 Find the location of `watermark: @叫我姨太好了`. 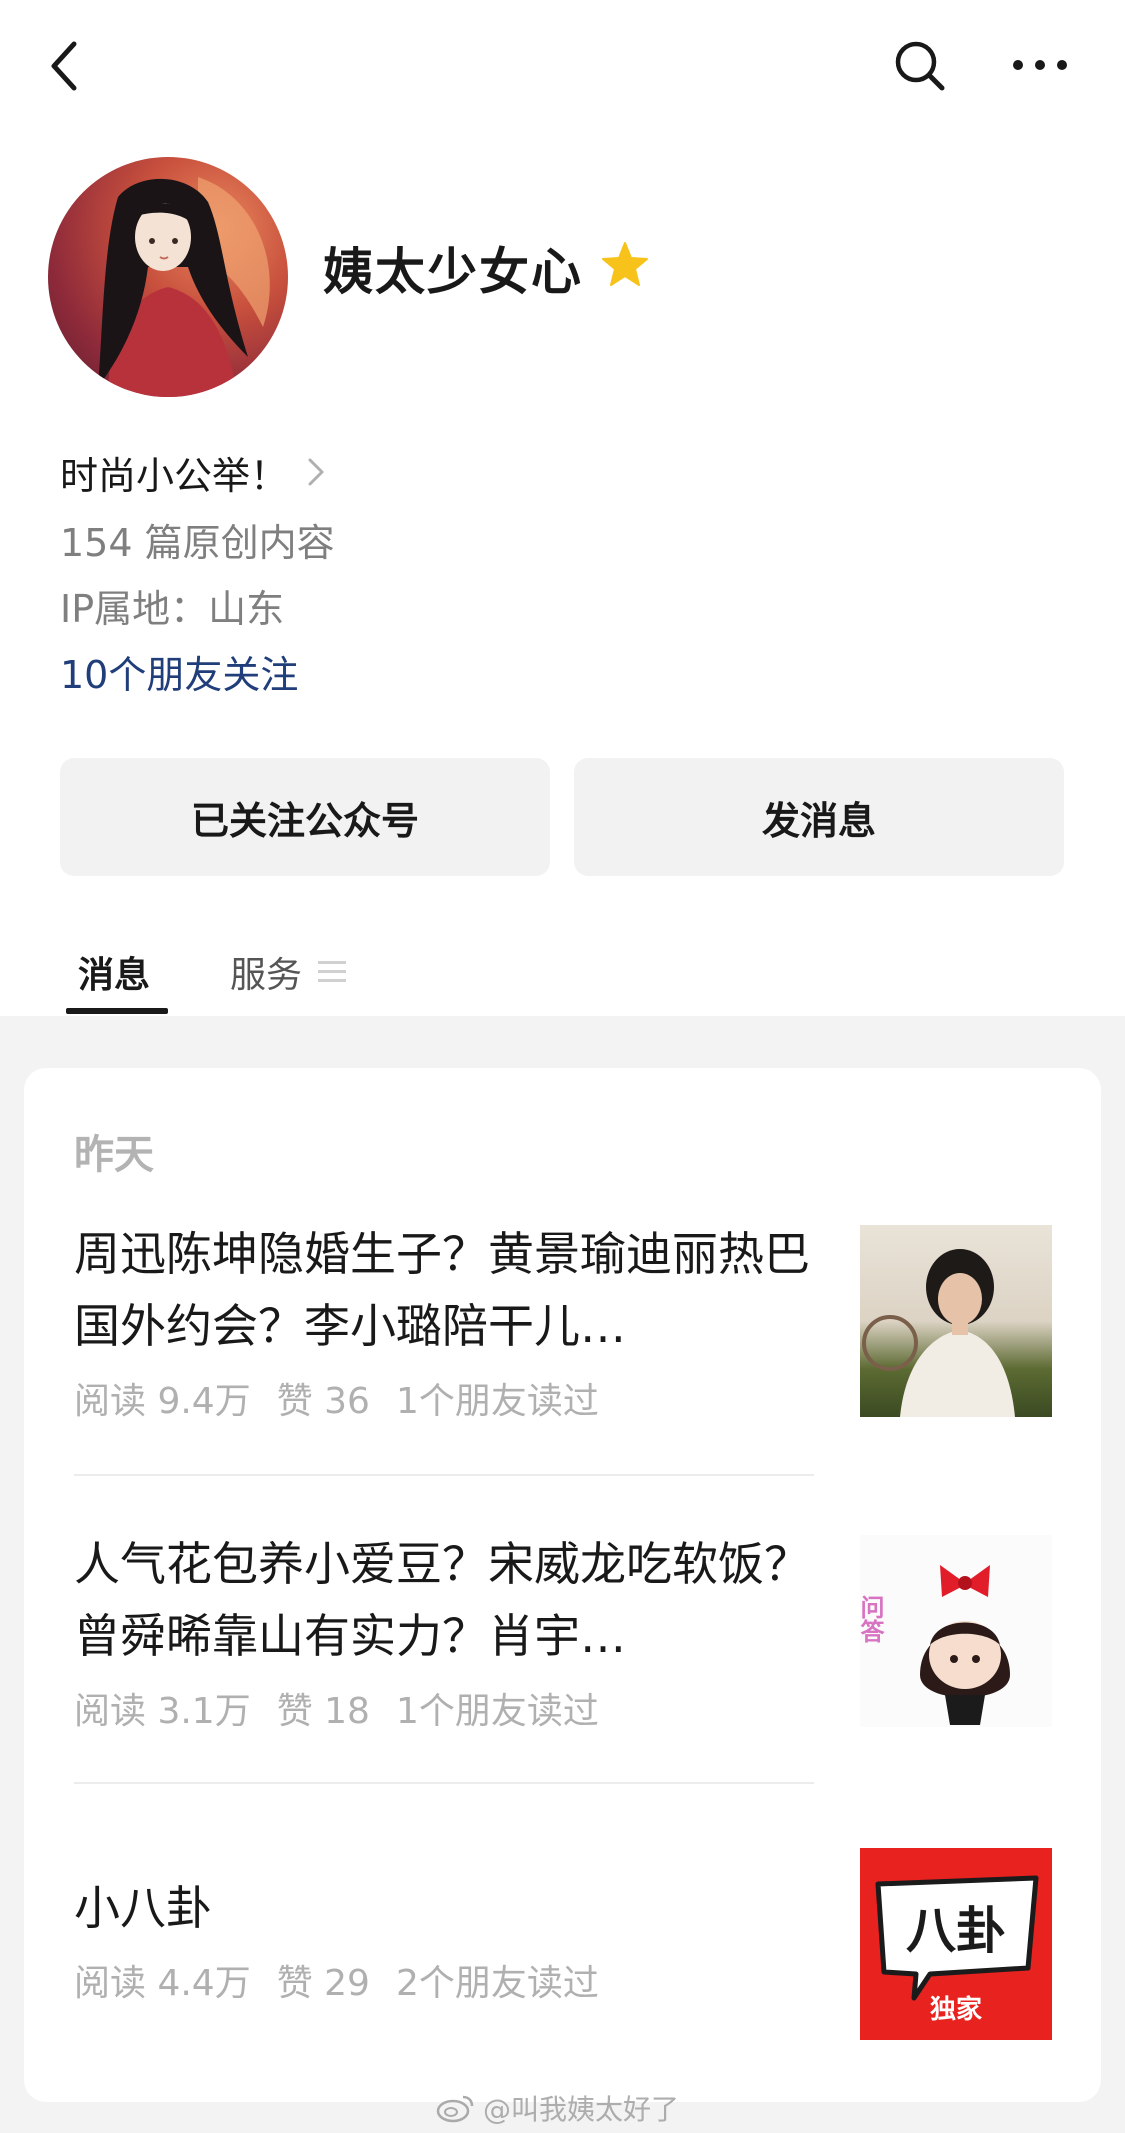

watermark: @叫我姨太好了 is located at coordinates (557, 2108).